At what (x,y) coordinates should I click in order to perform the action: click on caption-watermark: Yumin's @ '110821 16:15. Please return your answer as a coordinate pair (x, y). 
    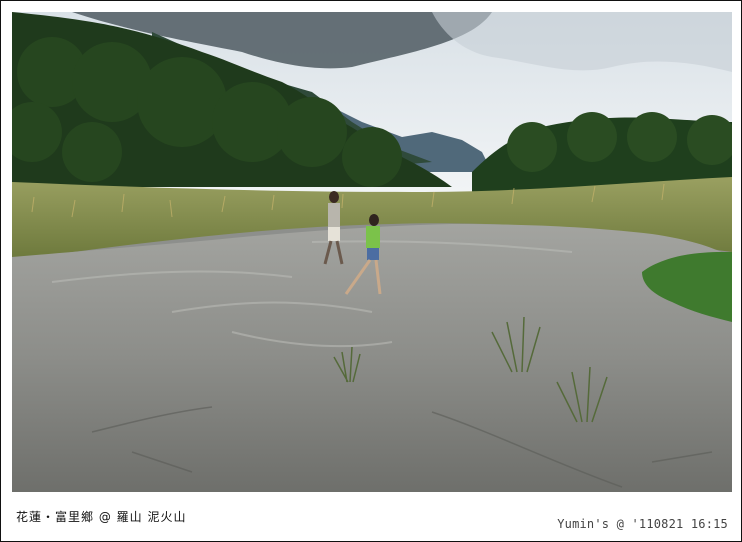
    Looking at the image, I should click on (642, 524).